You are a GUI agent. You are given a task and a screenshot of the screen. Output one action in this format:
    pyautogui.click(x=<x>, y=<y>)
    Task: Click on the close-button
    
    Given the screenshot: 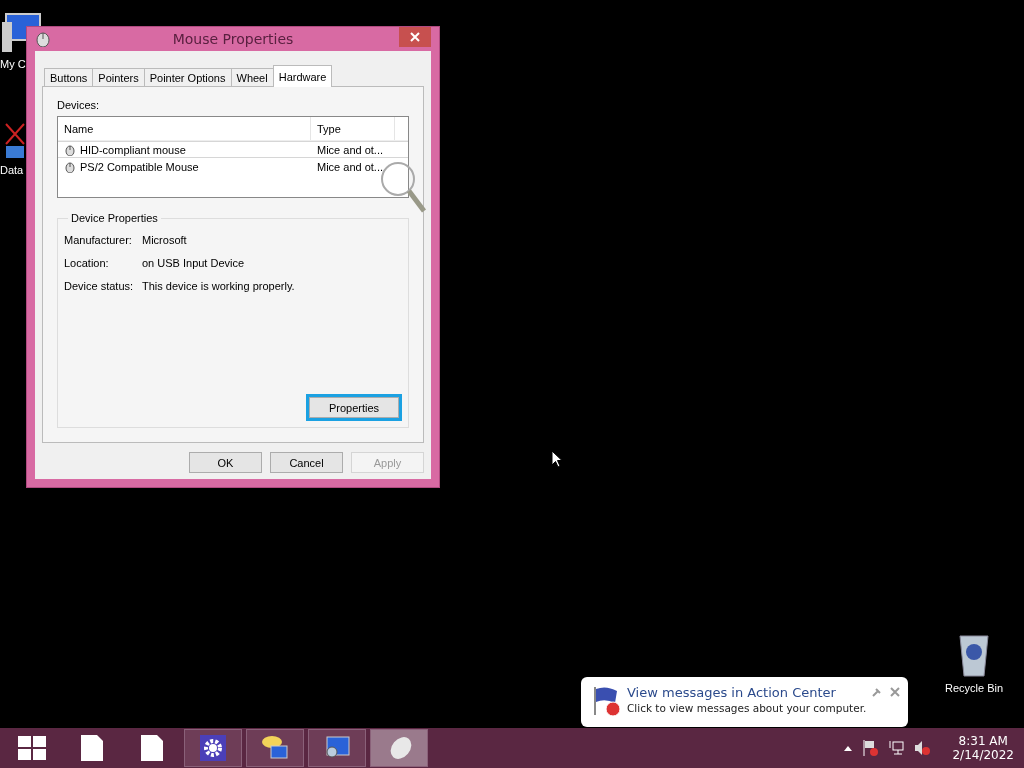 What is the action you would take?
    pyautogui.click(x=415, y=37)
    